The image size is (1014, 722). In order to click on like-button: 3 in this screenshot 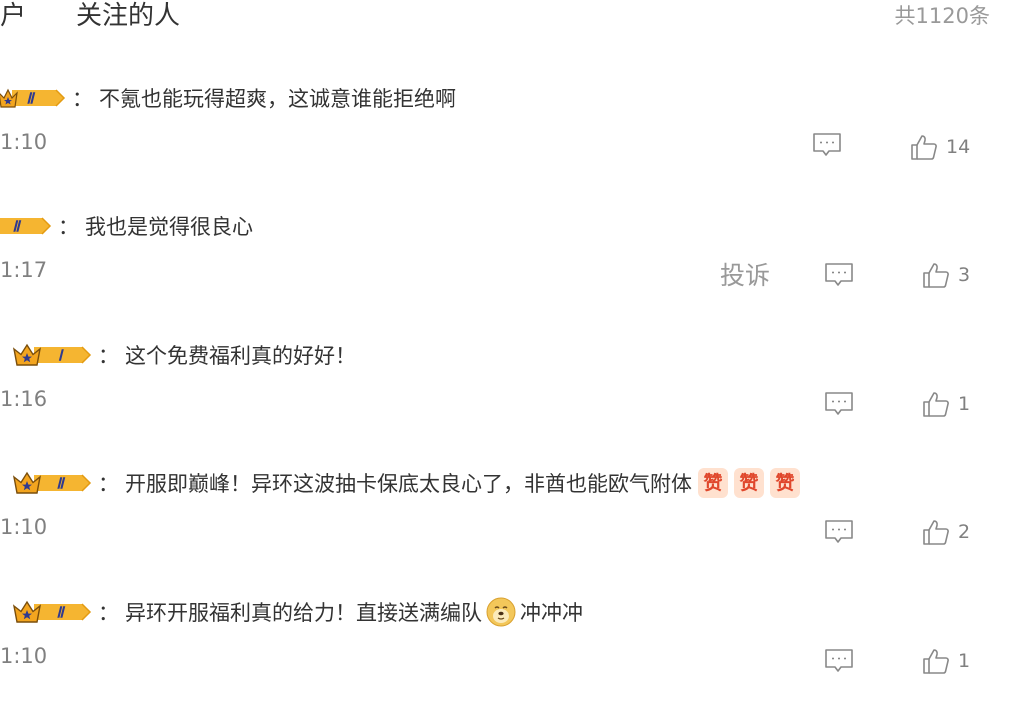, I will do `click(946, 275)`.